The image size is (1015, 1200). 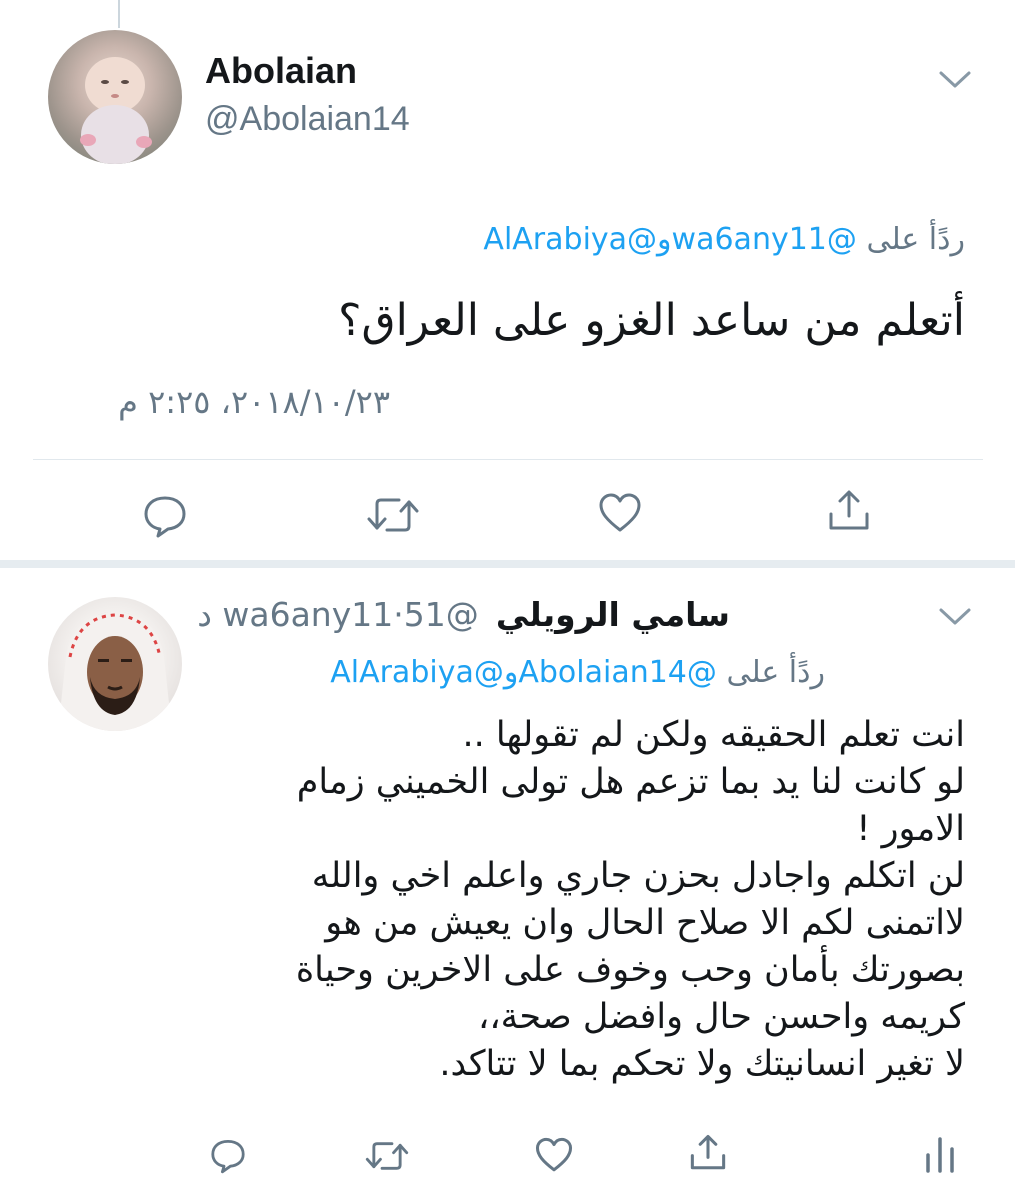 I want to click on text-line: الامور !, so click(x=910, y=829).